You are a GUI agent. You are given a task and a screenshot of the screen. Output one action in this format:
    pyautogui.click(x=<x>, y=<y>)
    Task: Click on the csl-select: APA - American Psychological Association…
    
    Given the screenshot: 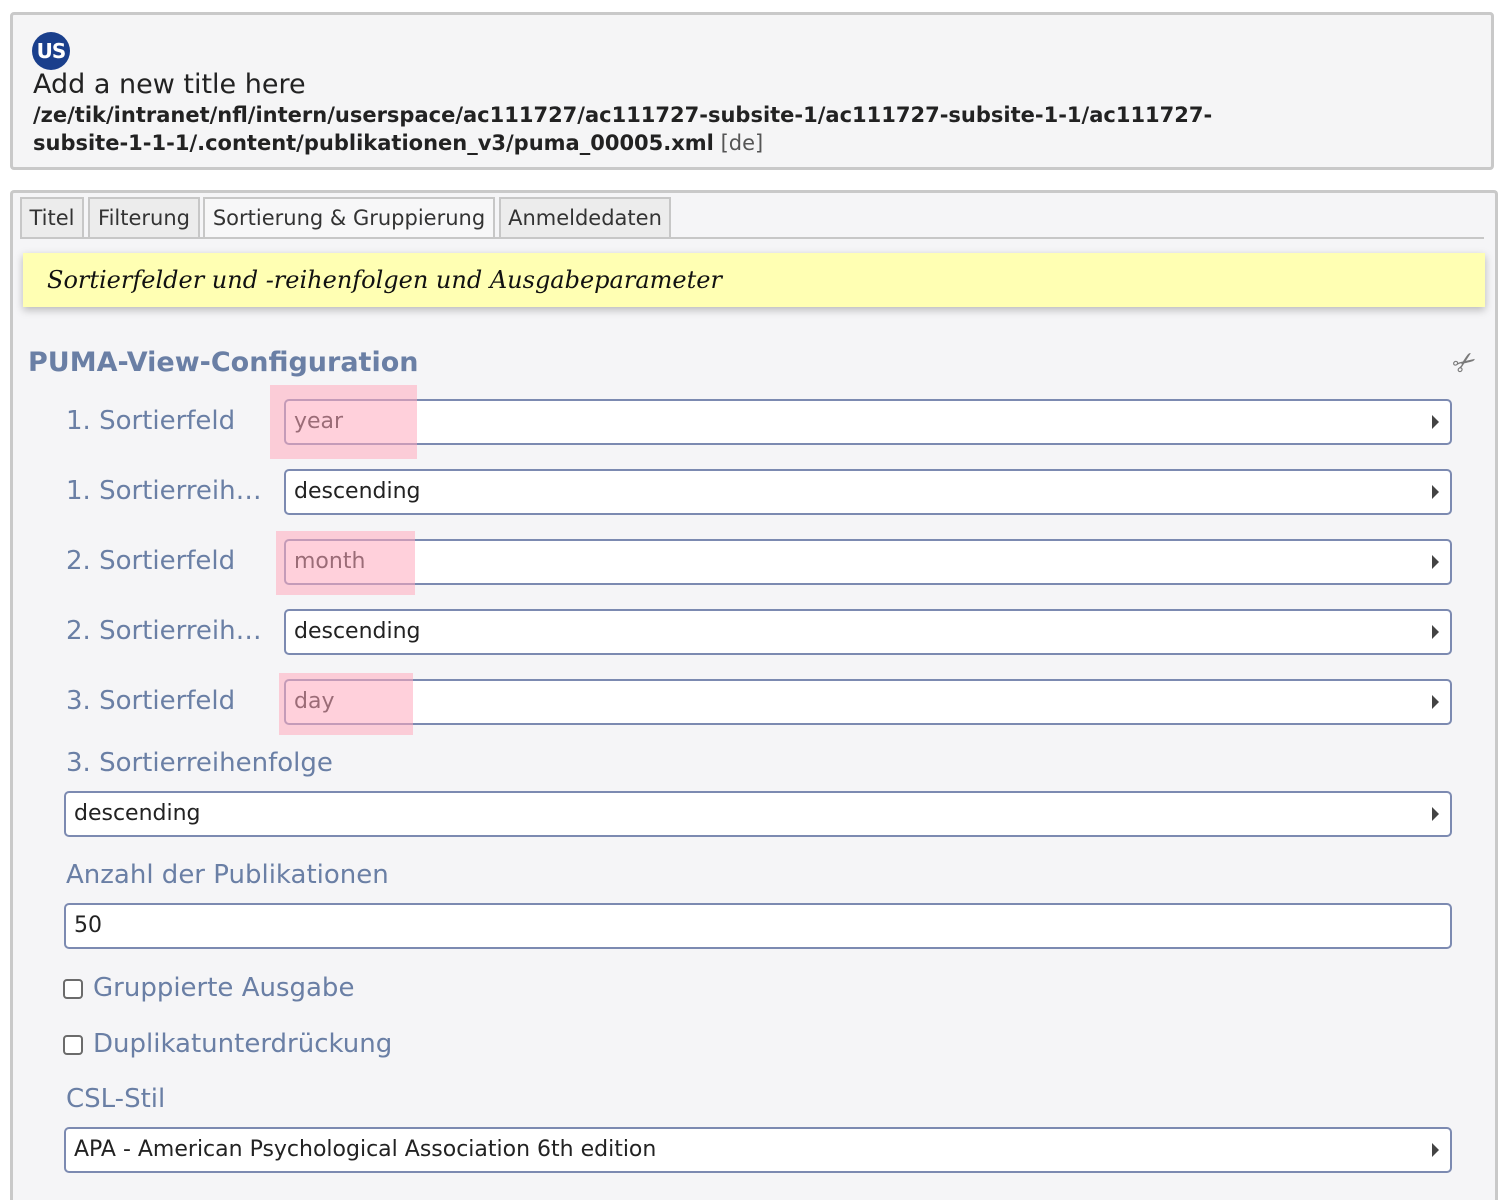 What is the action you would take?
    pyautogui.click(x=758, y=1150)
    